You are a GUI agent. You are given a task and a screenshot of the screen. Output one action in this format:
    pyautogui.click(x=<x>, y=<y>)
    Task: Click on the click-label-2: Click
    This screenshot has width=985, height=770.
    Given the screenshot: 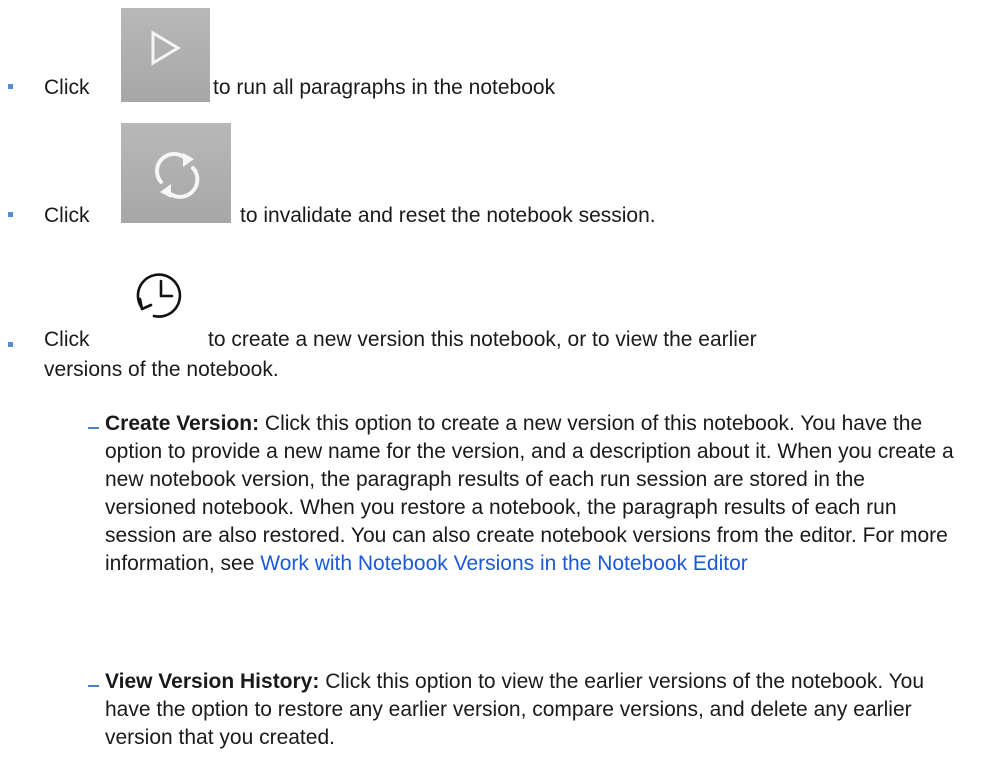 What is the action you would take?
    pyautogui.click(x=67, y=215)
    